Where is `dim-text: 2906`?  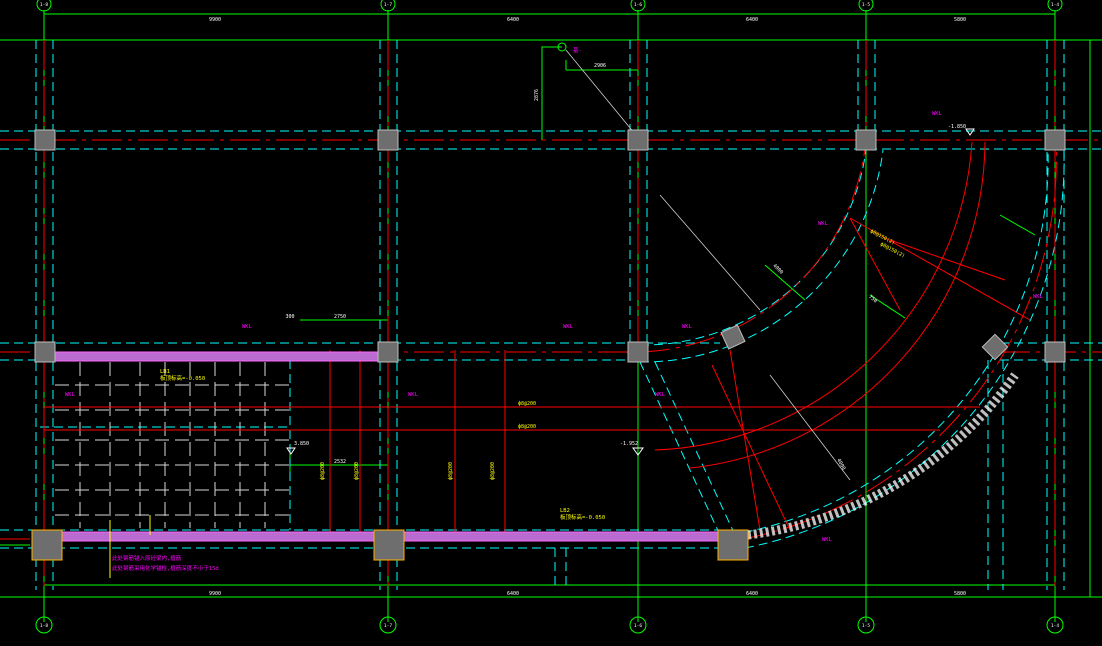 dim-text: 2906 is located at coordinates (600, 66).